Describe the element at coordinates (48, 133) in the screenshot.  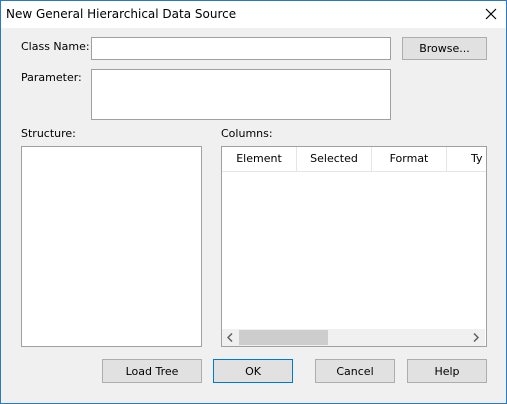
I see `structure-label: Structure:` at that location.